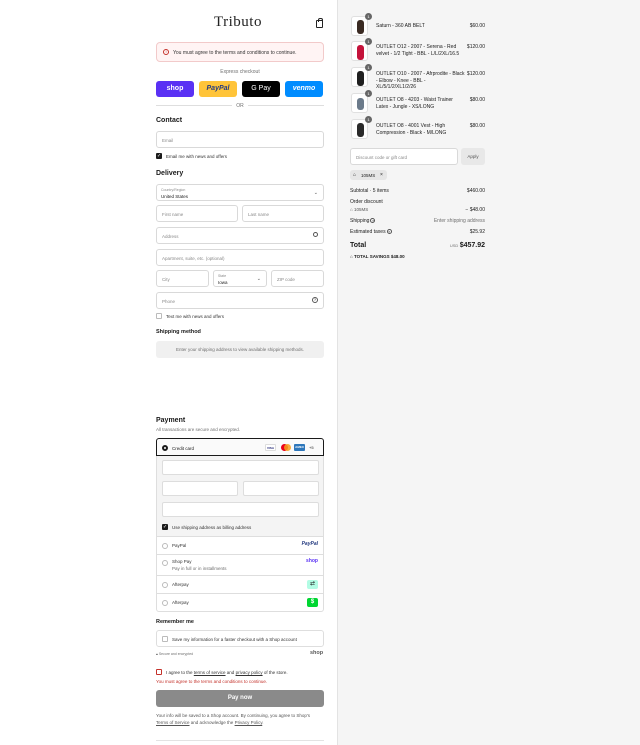 Image resolution: width=640 pixels, height=745 pixels. Describe the element at coordinates (477, 100) in the screenshot. I see `product-price: $80.00` at that location.